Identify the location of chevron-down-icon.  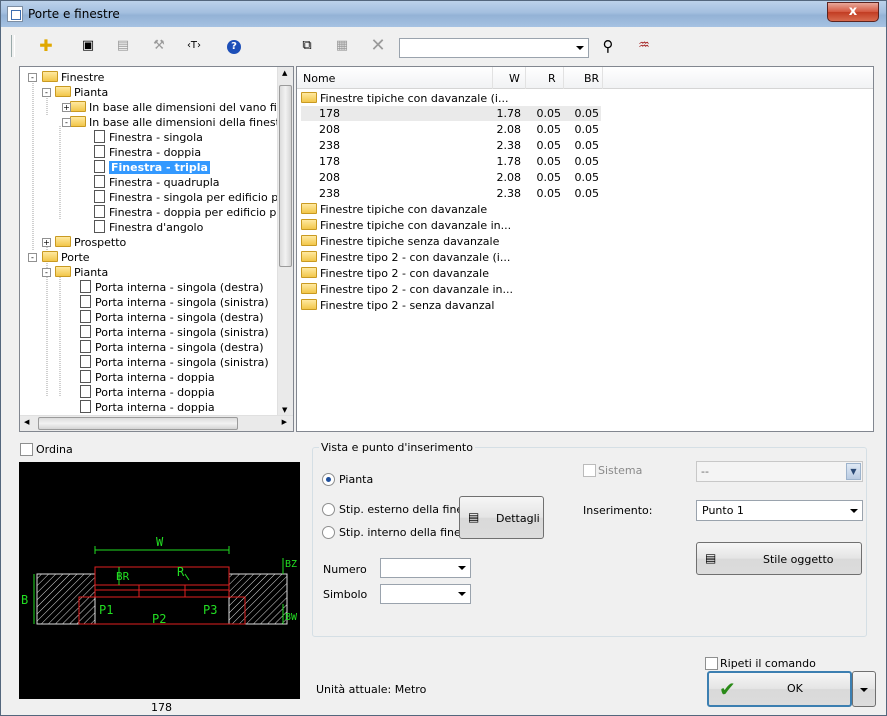
(462, 594).